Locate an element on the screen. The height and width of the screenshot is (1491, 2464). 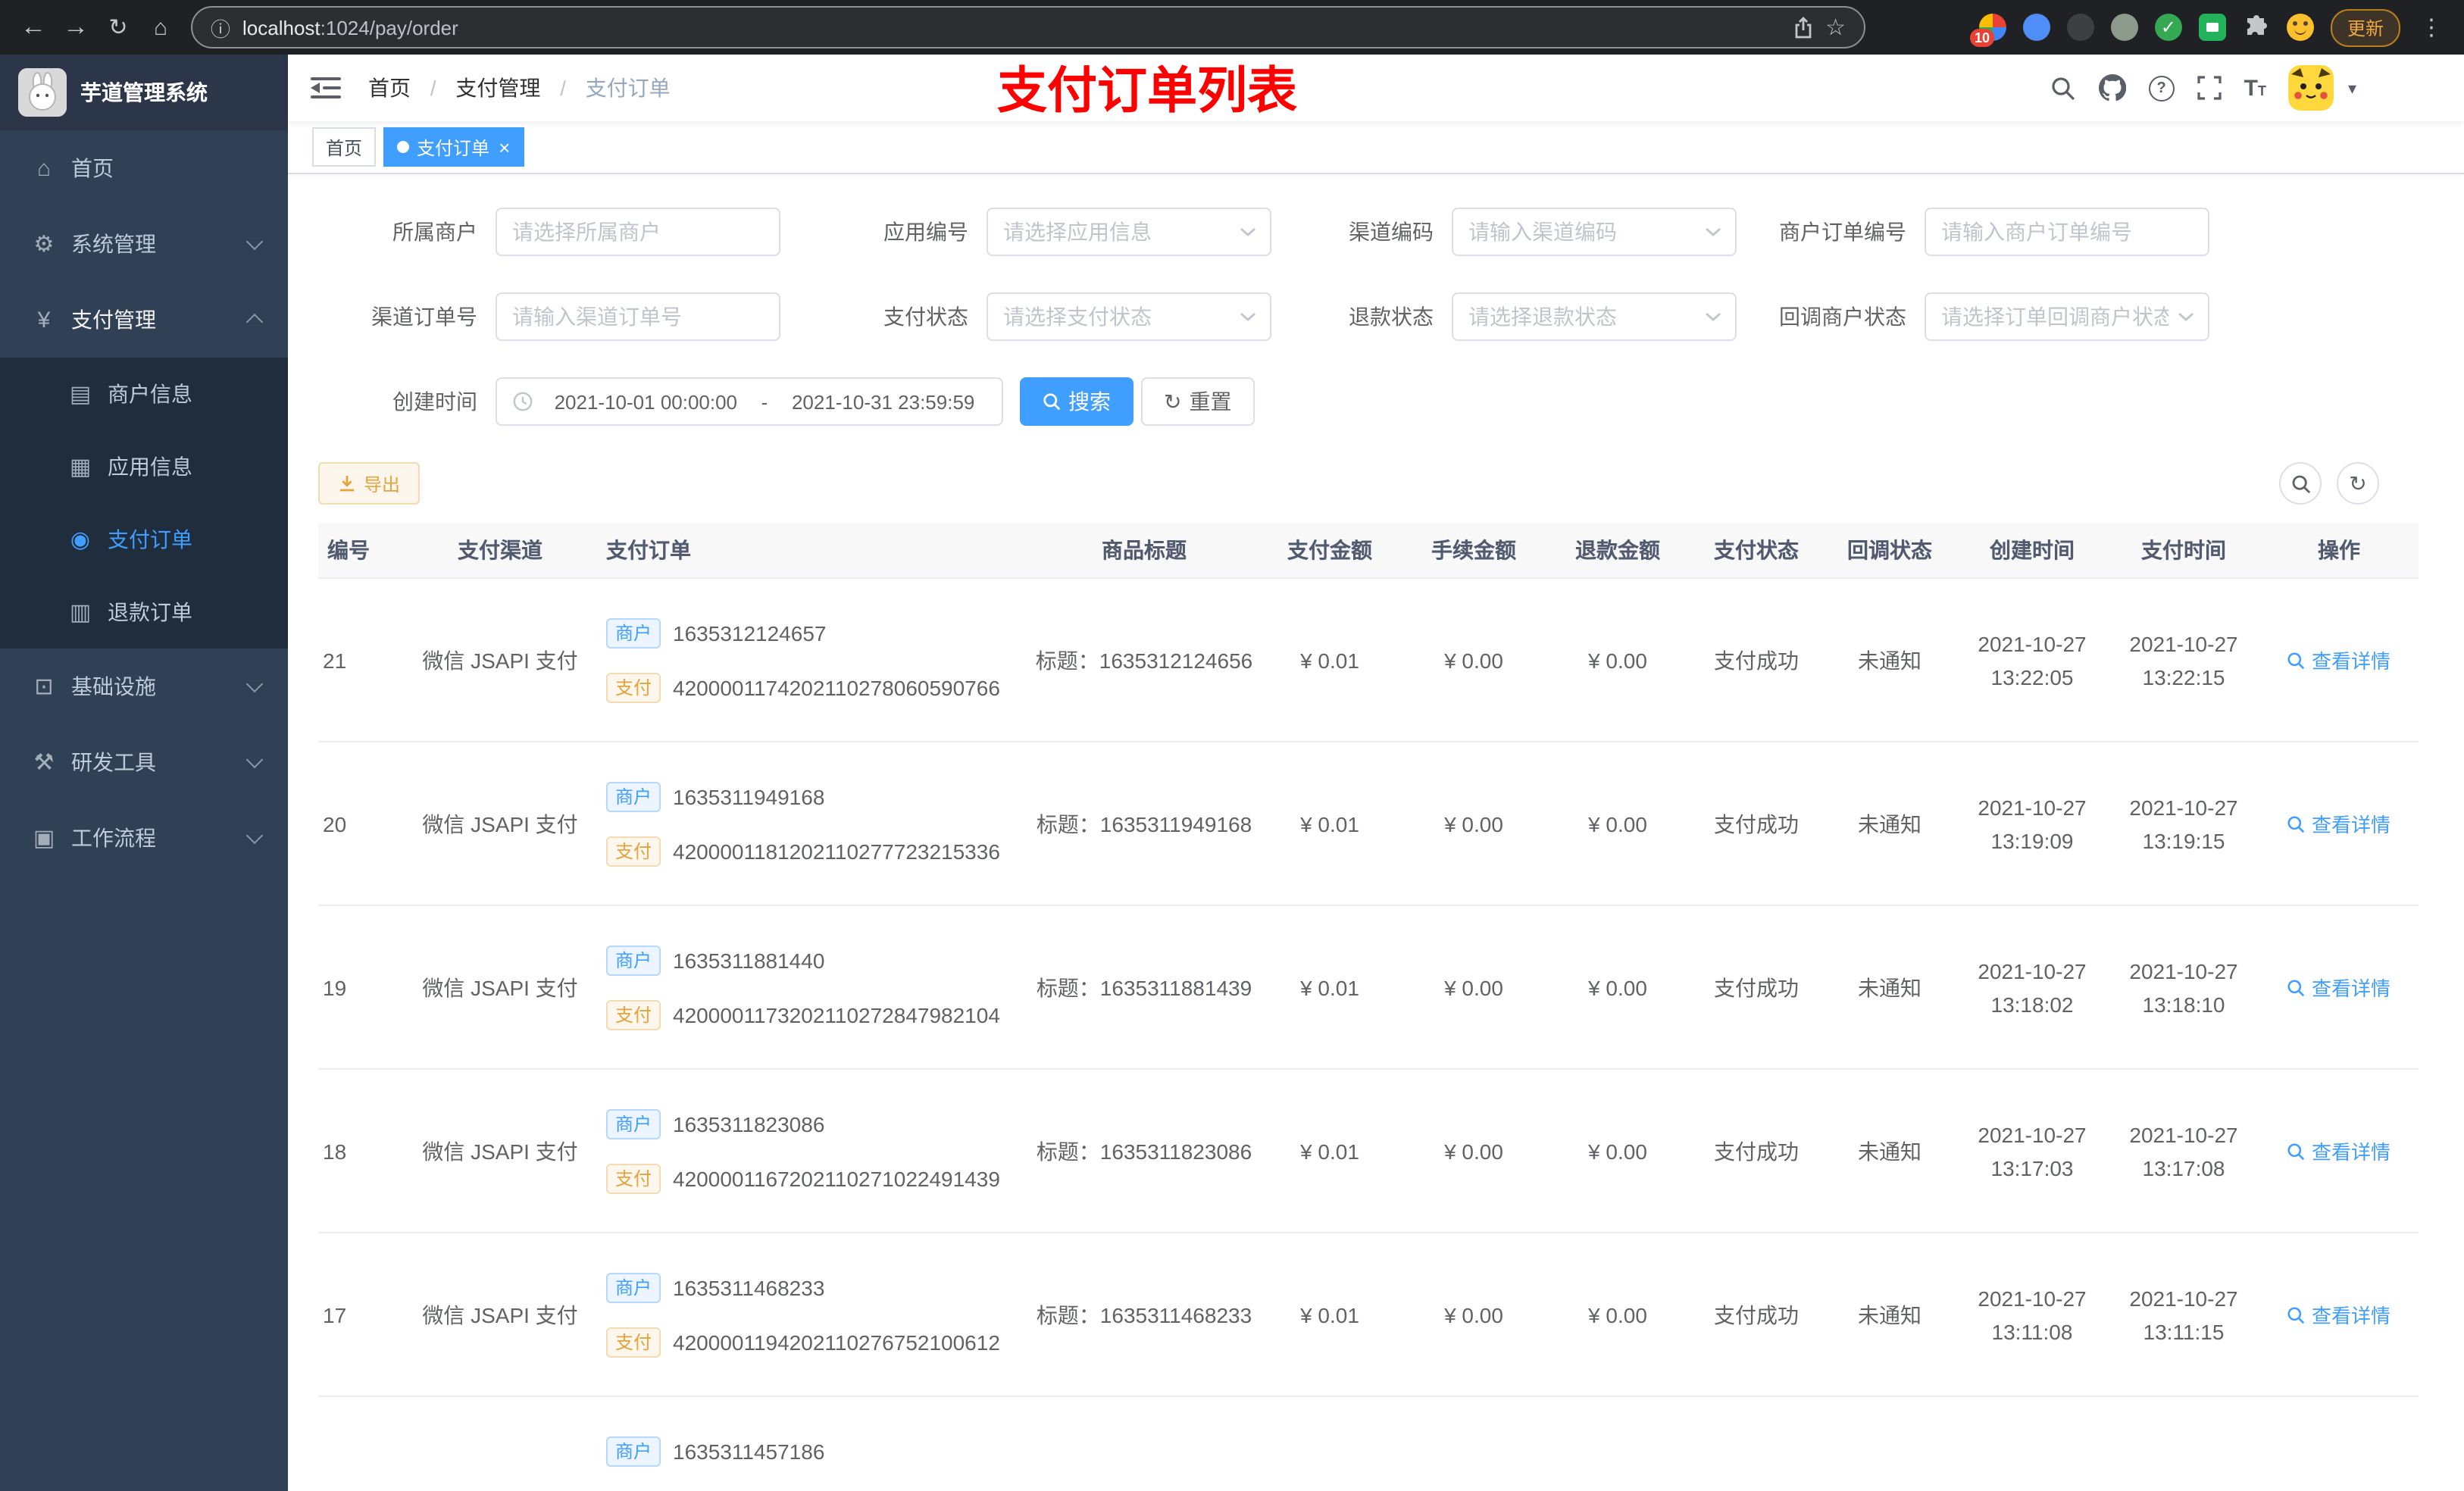
browser-forward-icon: → is located at coordinates (76, 27).